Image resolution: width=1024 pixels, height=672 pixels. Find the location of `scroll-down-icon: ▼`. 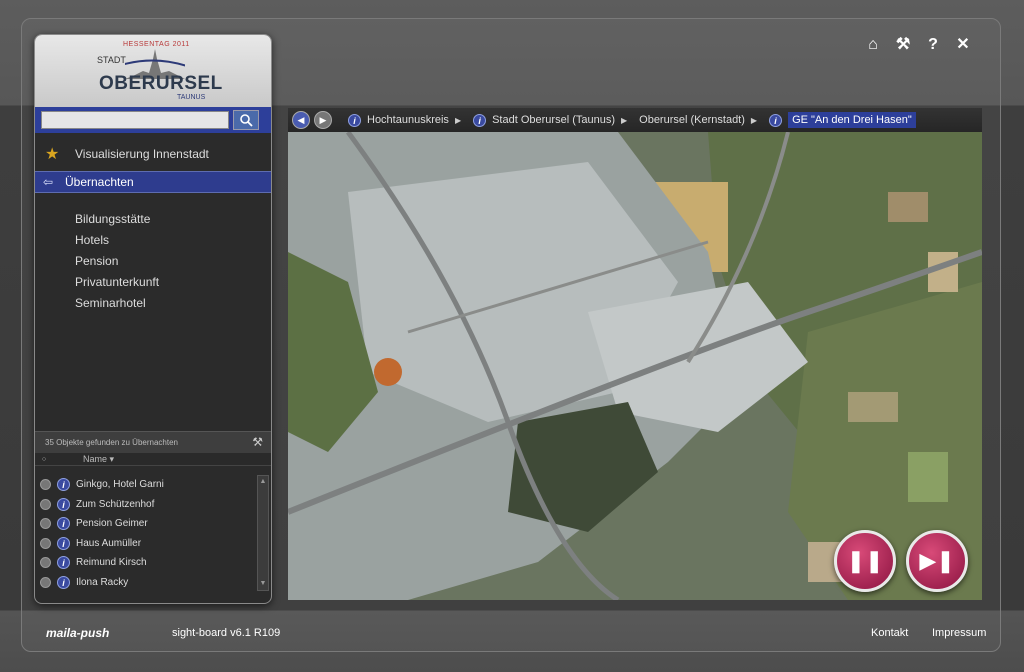

scroll-down-icon: ▼ is located at coordinates (263, 584).